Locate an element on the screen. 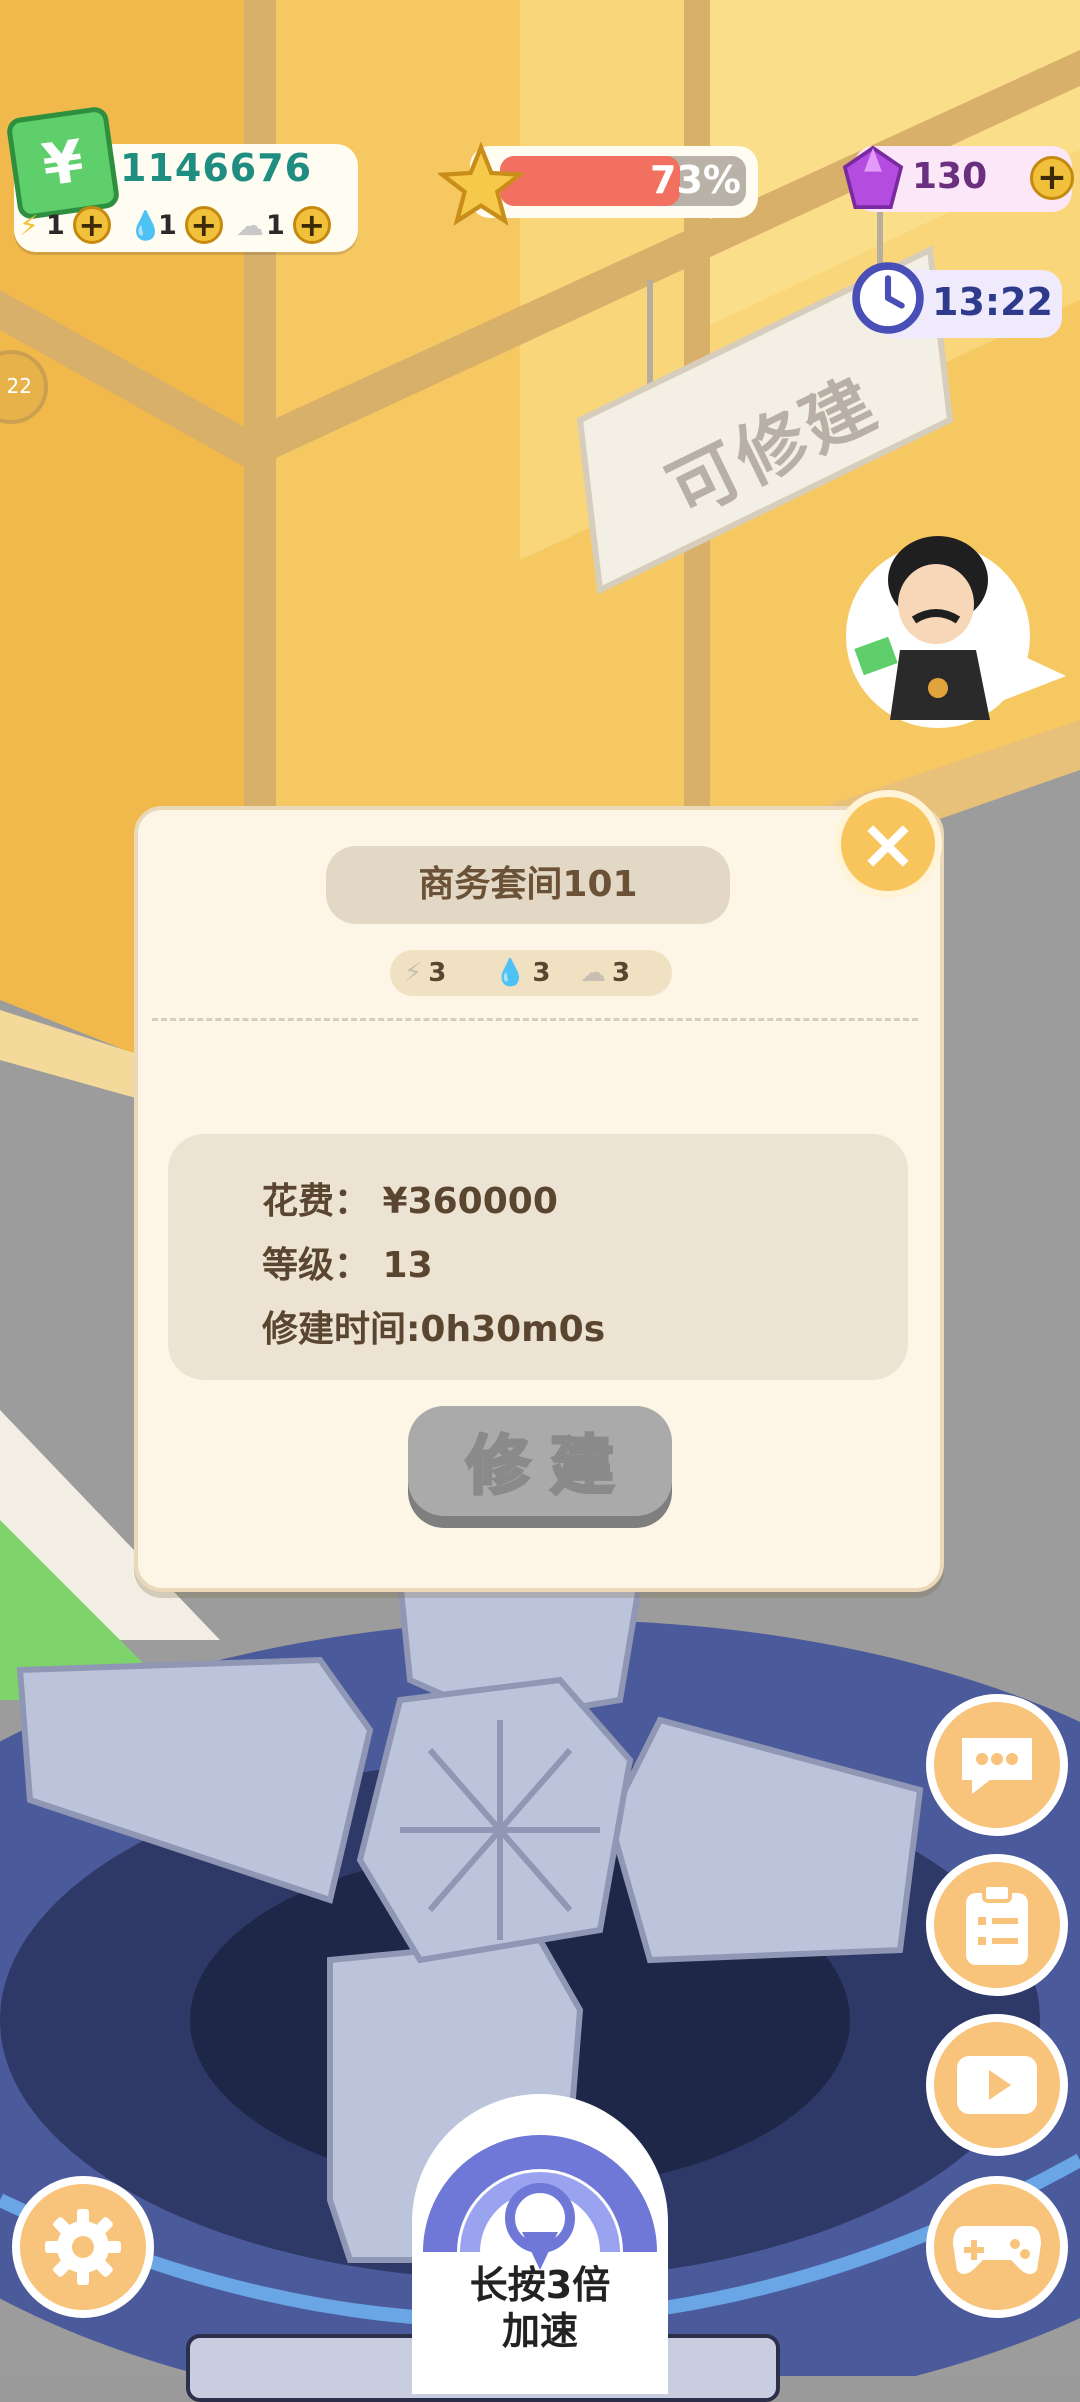 The image size is (1080, 2402). resource-cloud: ☁ 1 + is located at coordinates (283, 225).